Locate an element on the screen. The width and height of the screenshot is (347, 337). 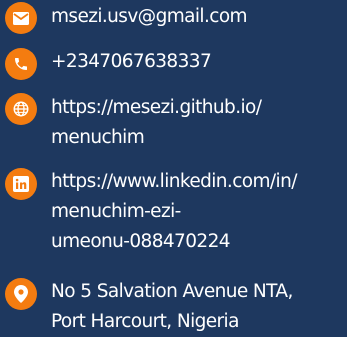
globe-icon is located at coordinates (21, 109).